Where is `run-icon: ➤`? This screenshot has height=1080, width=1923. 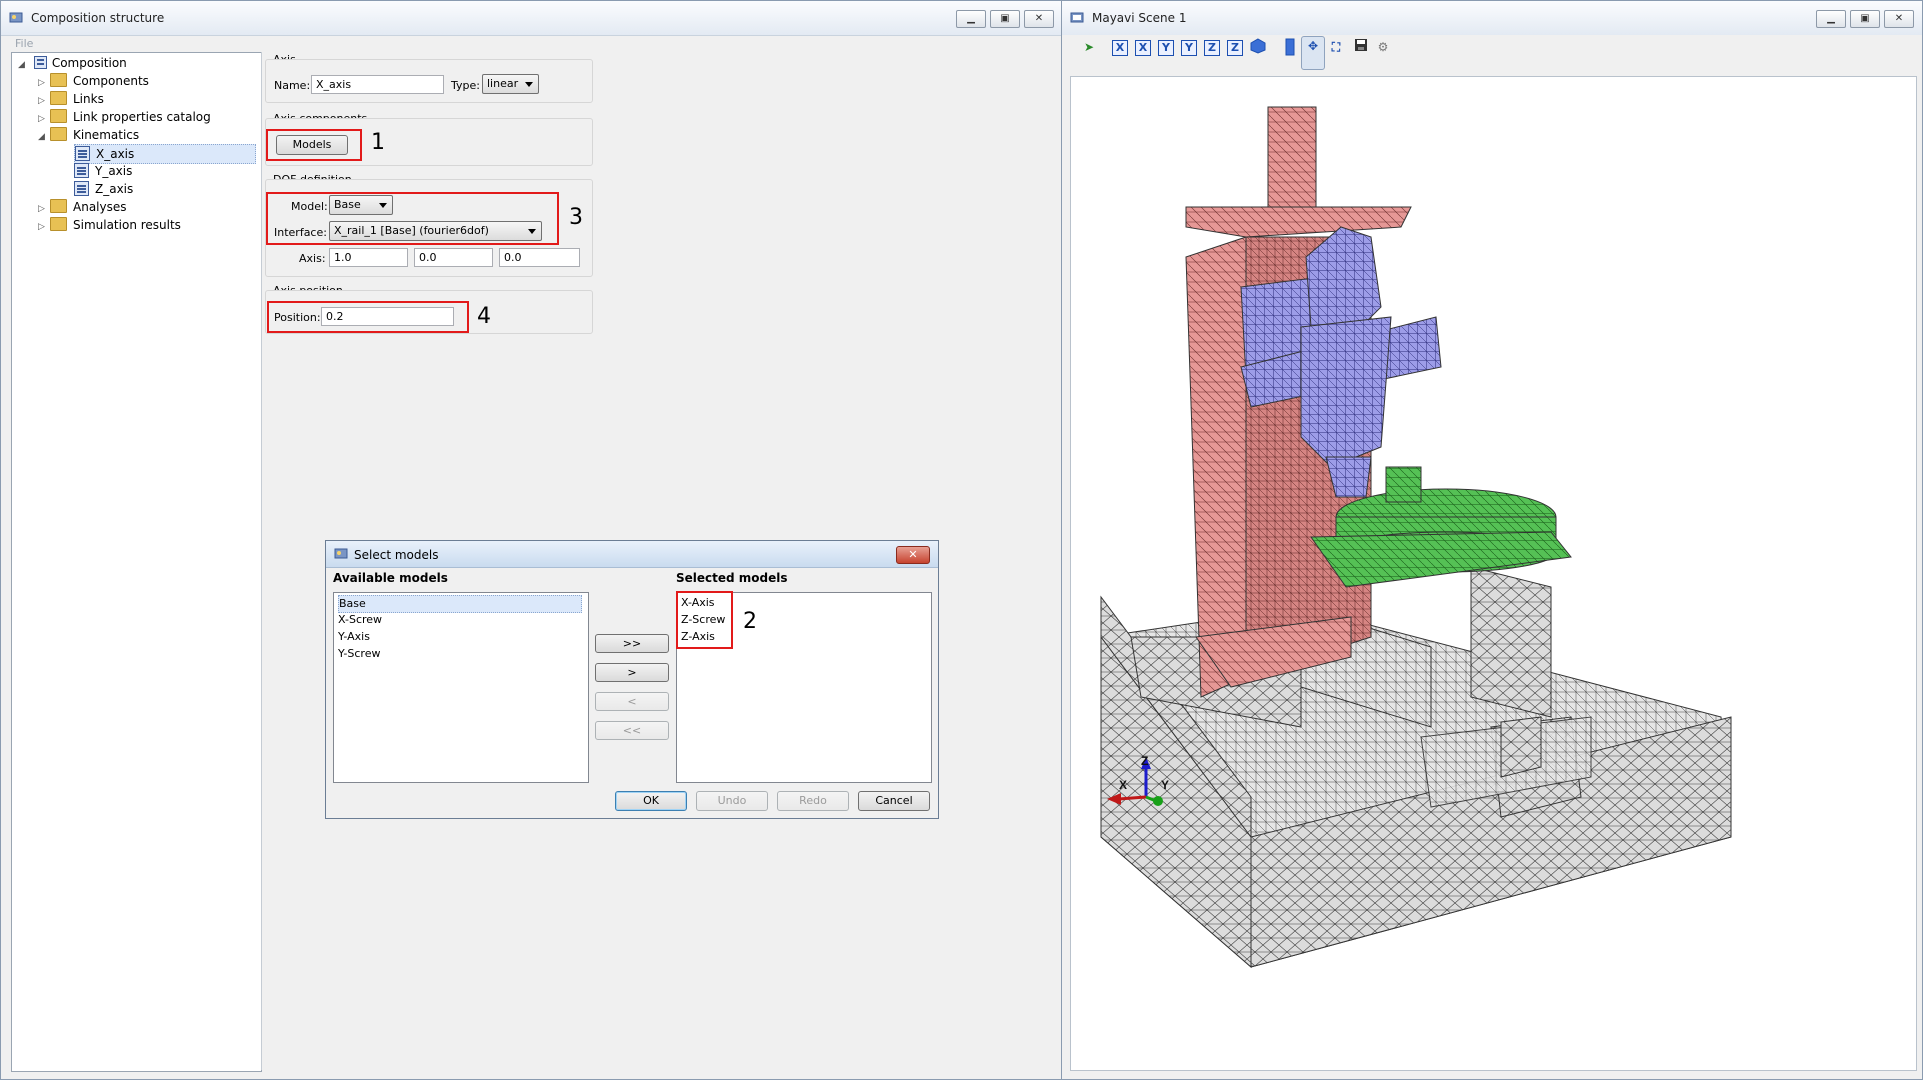 run-icon: ➤ is located at coordinates (1089, 47).